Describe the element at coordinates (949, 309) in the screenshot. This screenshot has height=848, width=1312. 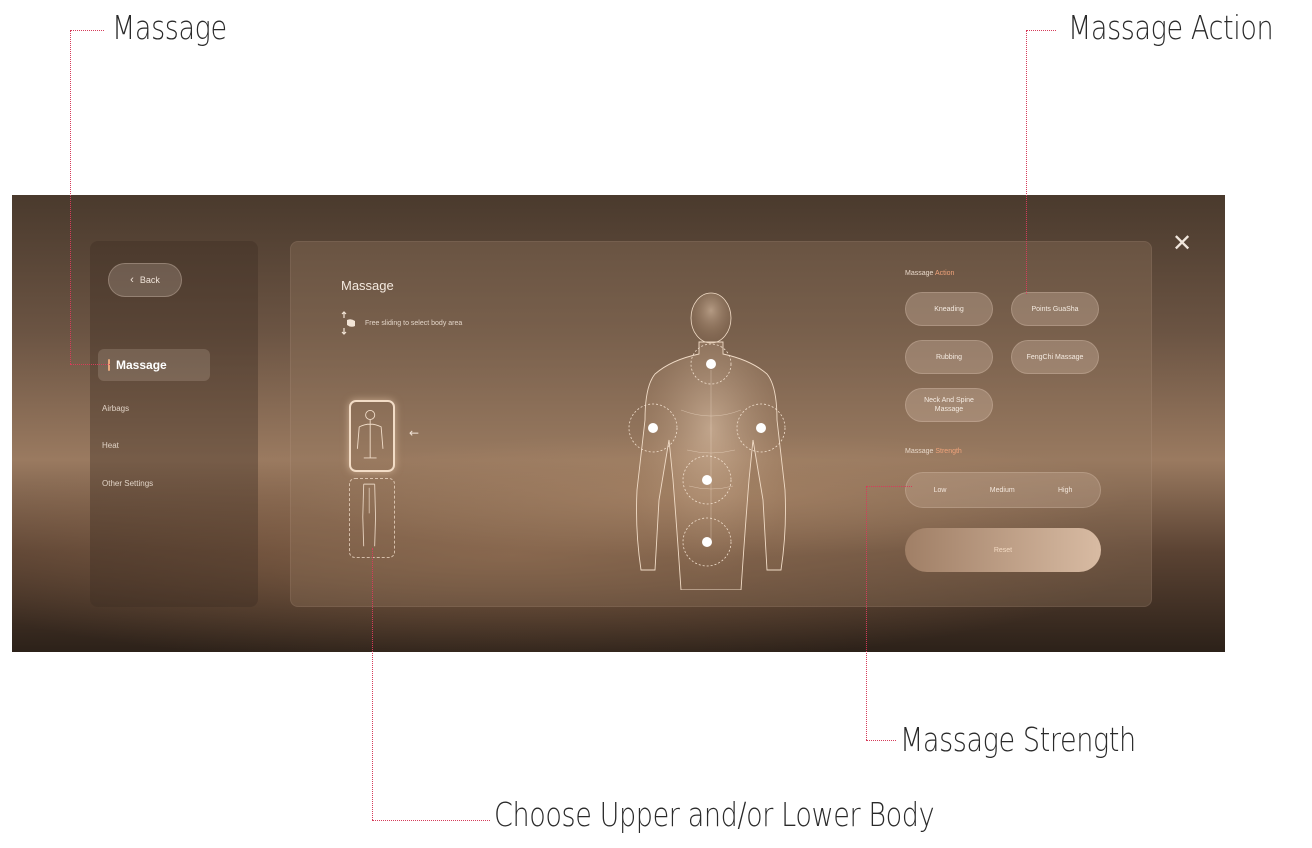
I see `action-kneading-button: Kneading` at that location.